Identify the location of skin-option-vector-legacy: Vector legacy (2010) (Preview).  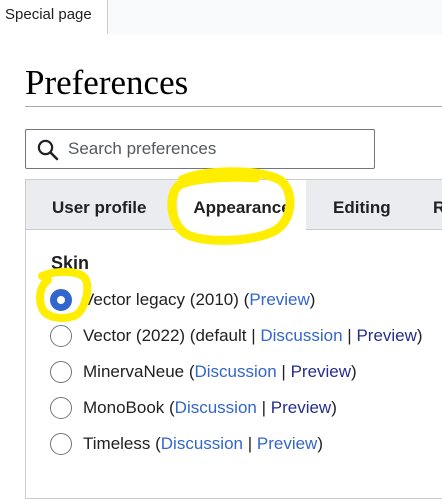
(182, 300).